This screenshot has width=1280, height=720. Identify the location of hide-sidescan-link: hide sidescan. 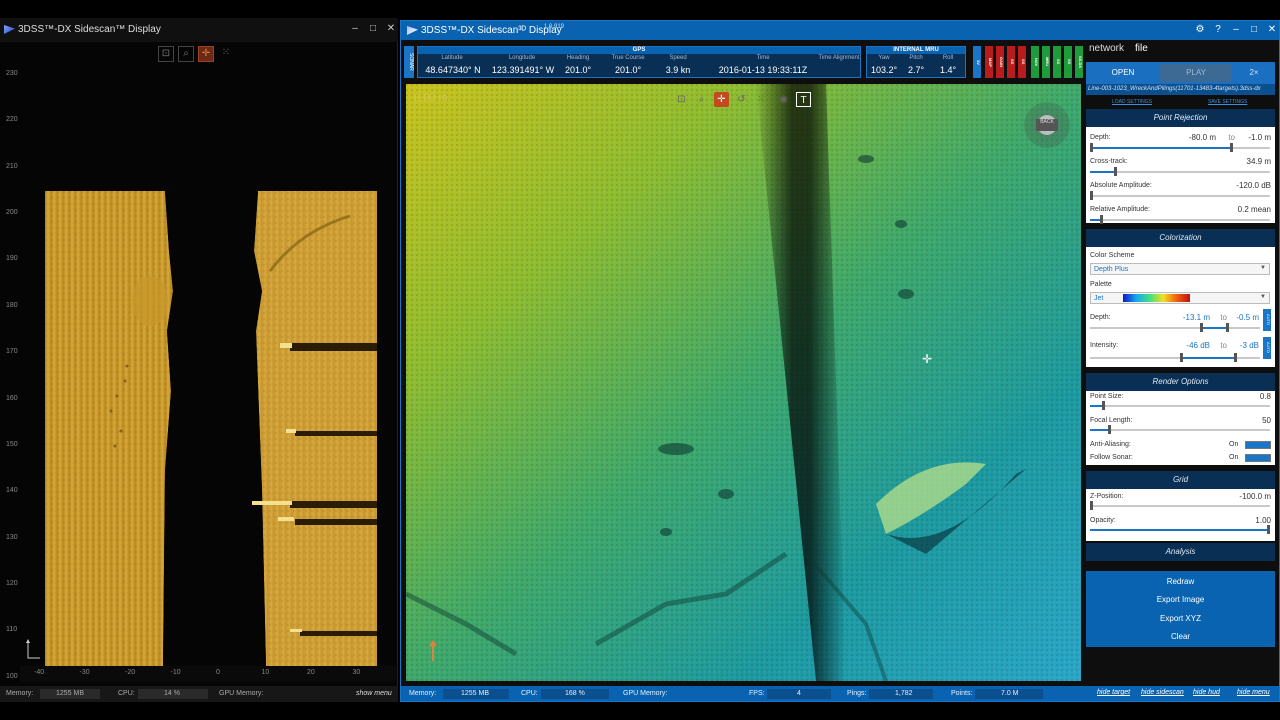
(1162, 692).